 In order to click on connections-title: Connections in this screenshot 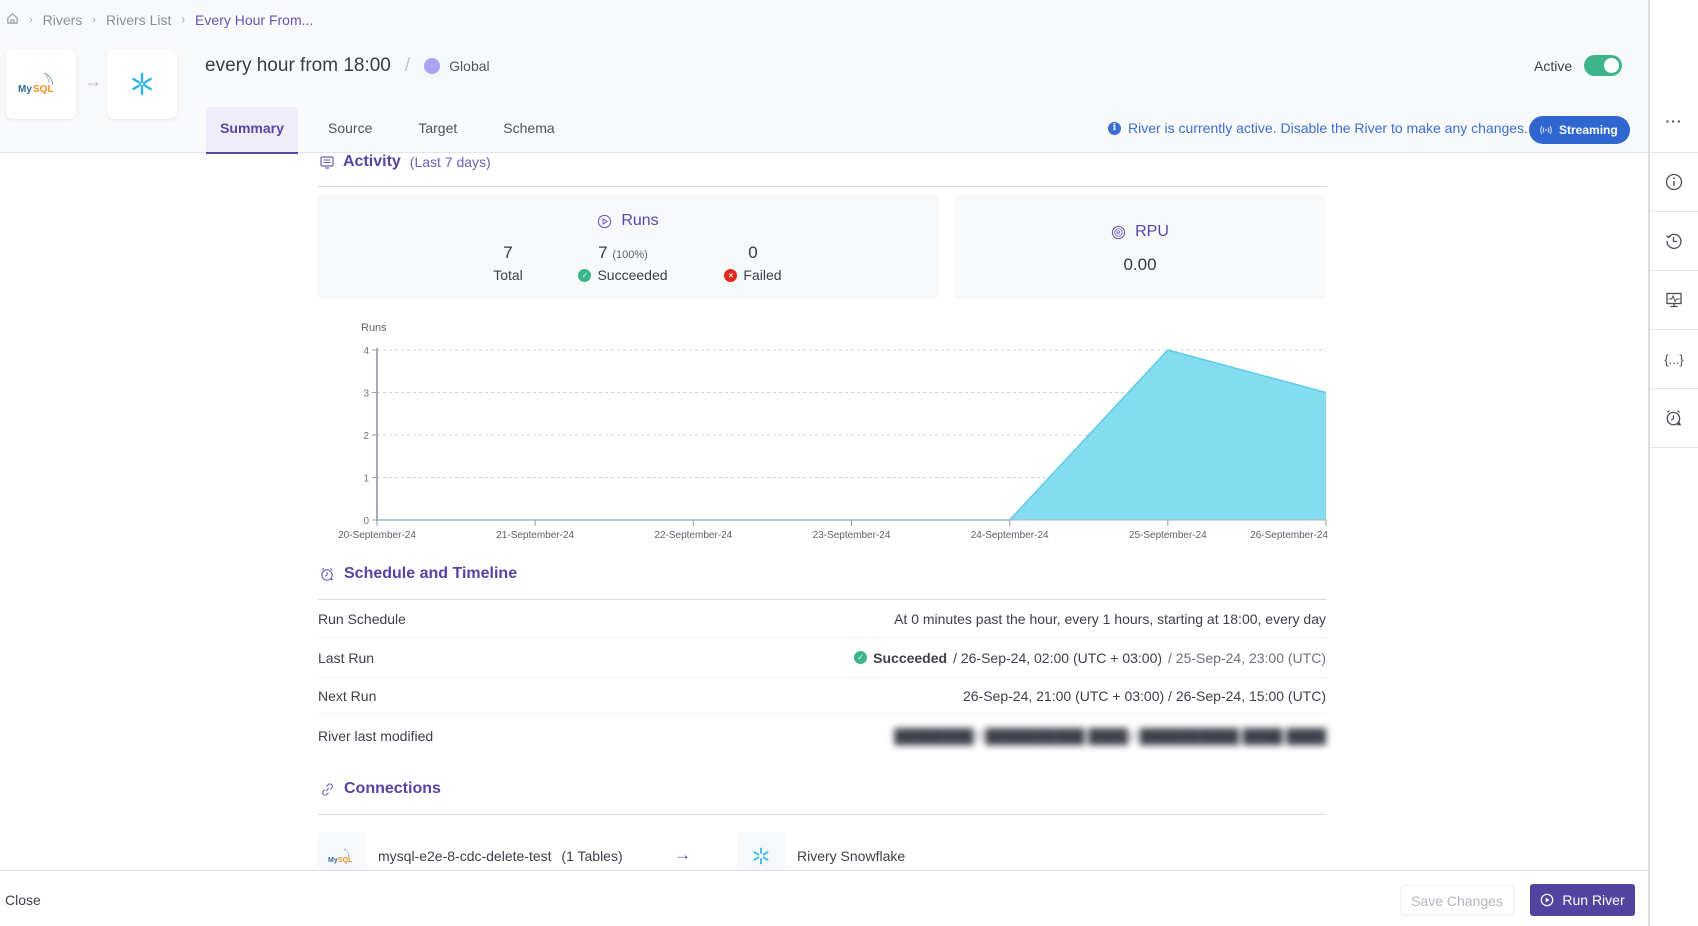, I will do `click(392, 788)`.